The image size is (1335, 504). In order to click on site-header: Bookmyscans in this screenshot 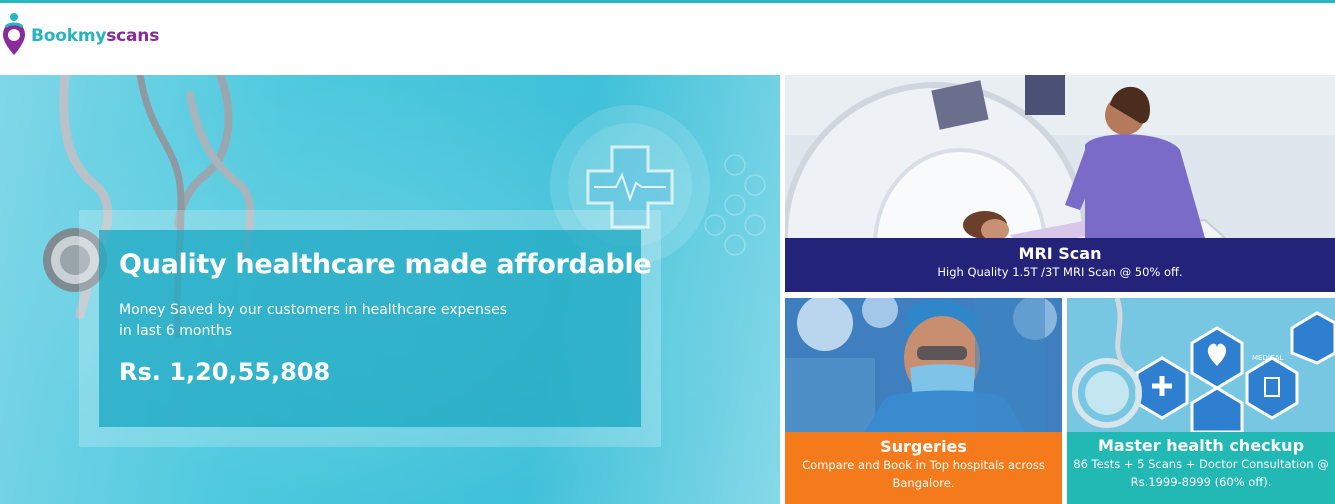, I will do `click(667, 39)`.